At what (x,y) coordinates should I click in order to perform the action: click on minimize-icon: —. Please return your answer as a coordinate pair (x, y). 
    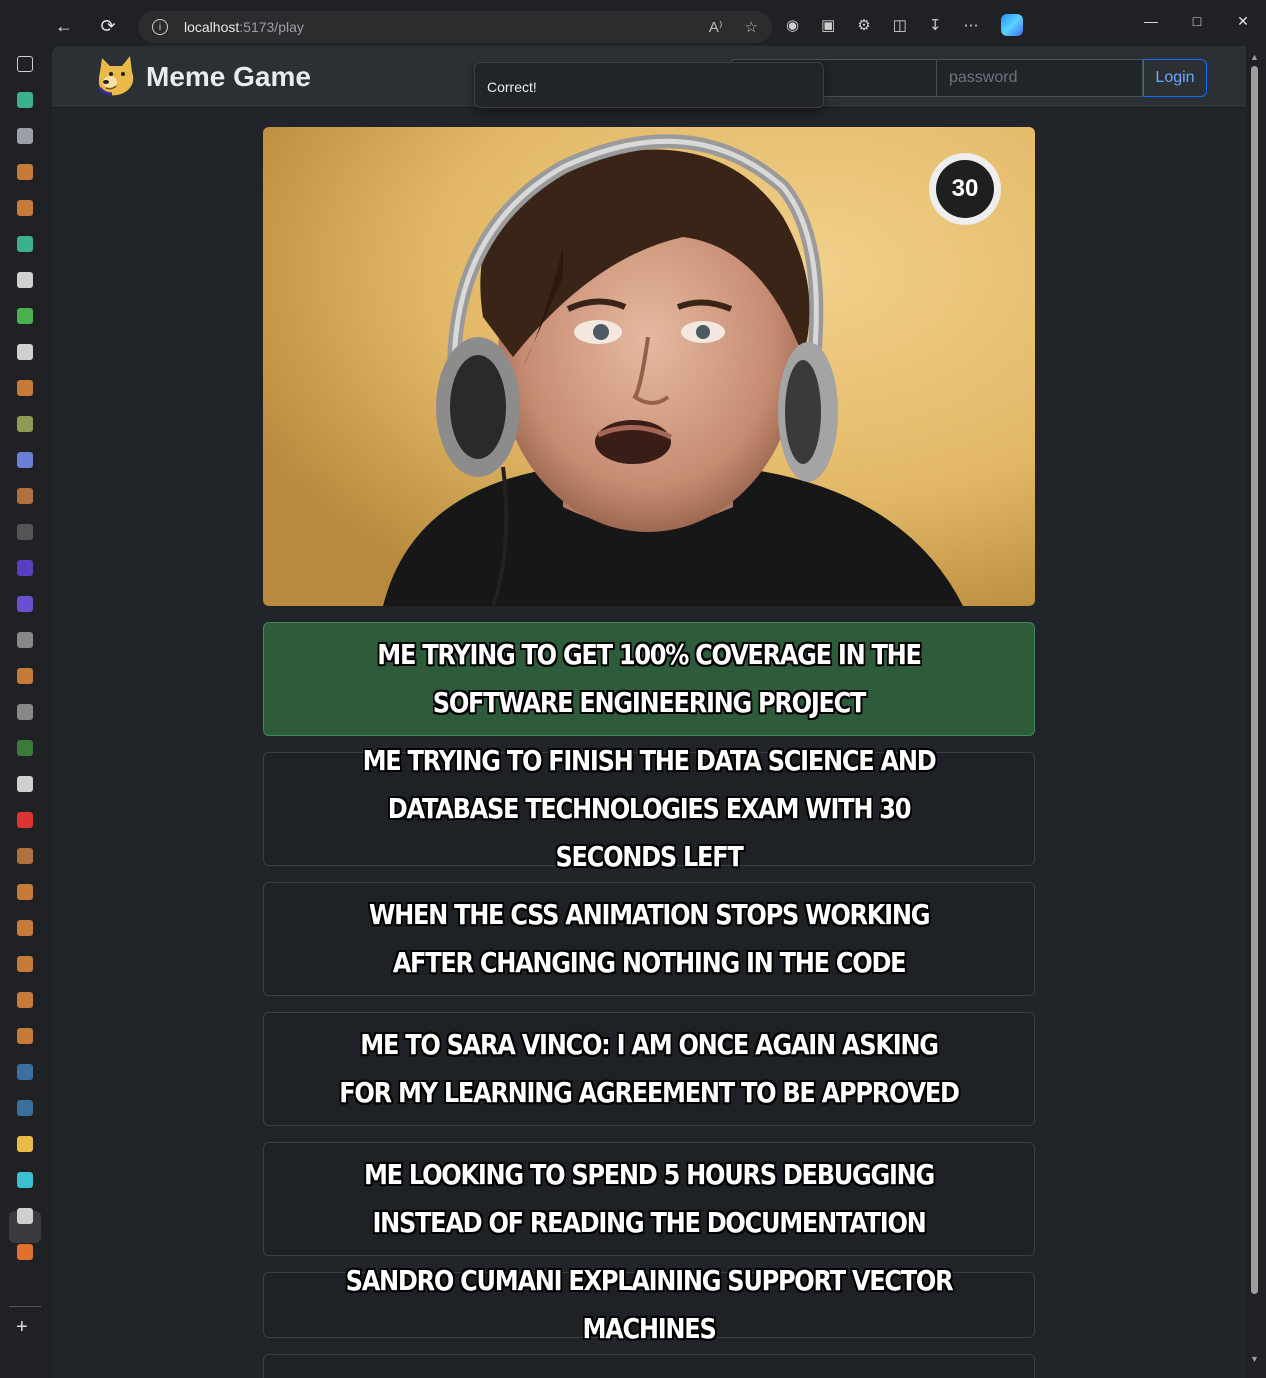
    Looking at the image, I should click on (1151, 21).